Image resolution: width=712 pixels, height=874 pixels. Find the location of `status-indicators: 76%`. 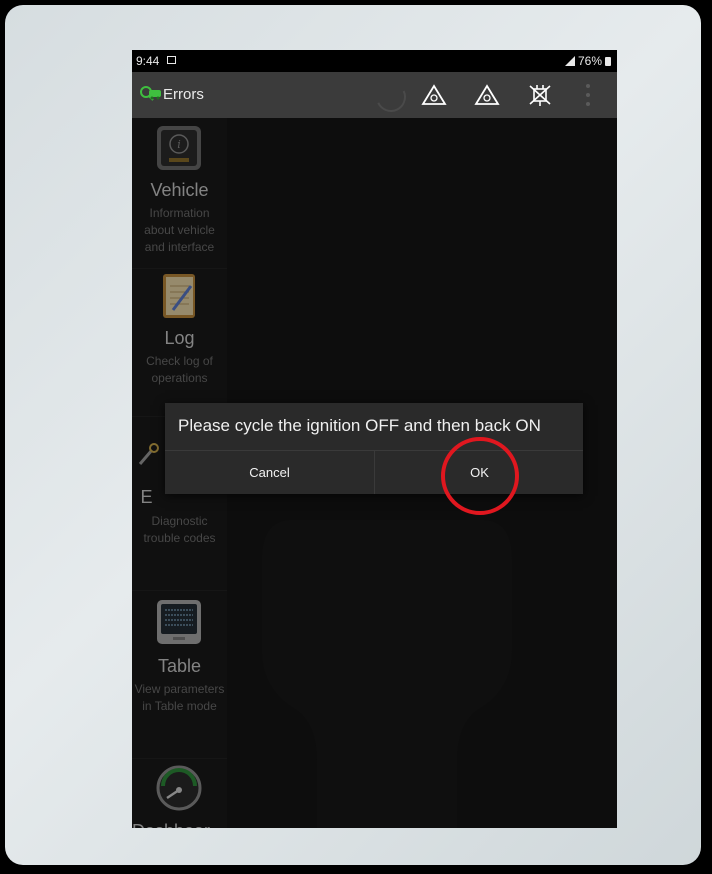

status-indicators: 76% is located at coordinates (587, 61).